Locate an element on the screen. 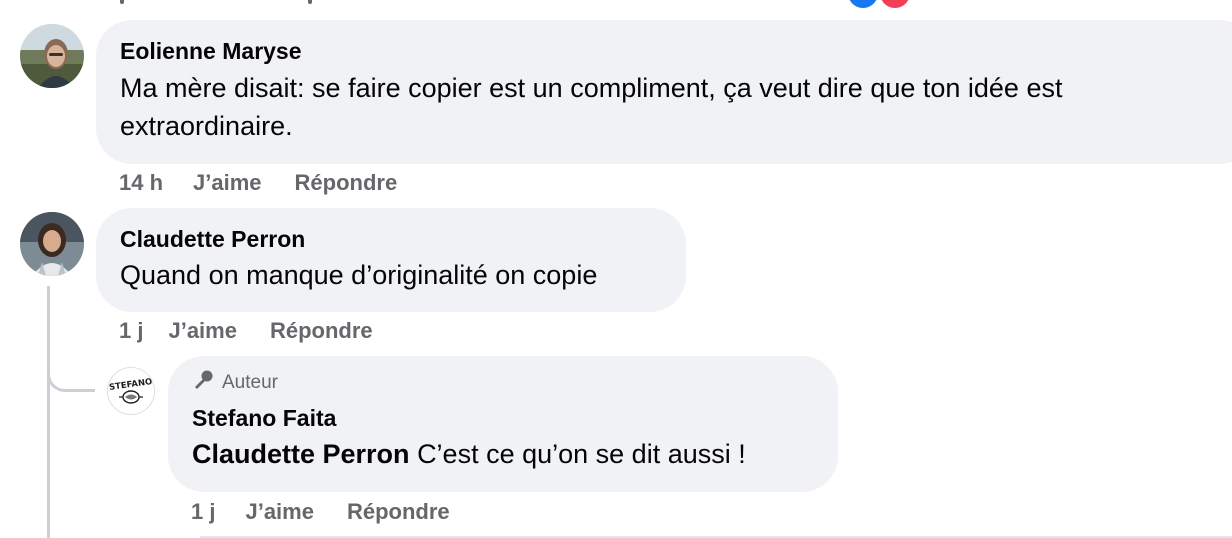  comment-text: Quand on manque d’originalité on copie is located at coordinates (359, 275).